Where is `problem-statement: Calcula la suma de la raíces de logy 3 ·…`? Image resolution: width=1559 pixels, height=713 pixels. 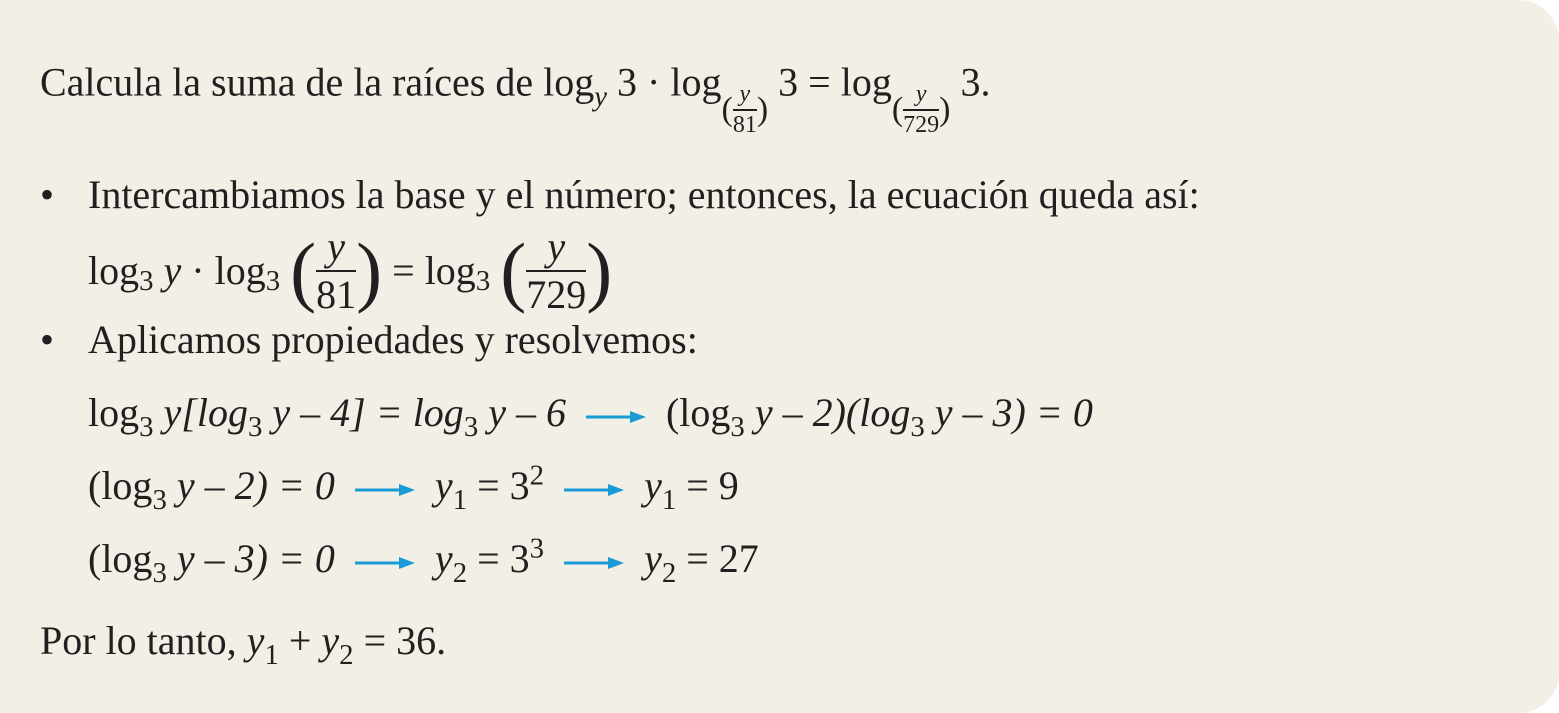
problem-statement: Calcula la suma de la raíces de logy 3 ·… is located at coordinates (515, 98).